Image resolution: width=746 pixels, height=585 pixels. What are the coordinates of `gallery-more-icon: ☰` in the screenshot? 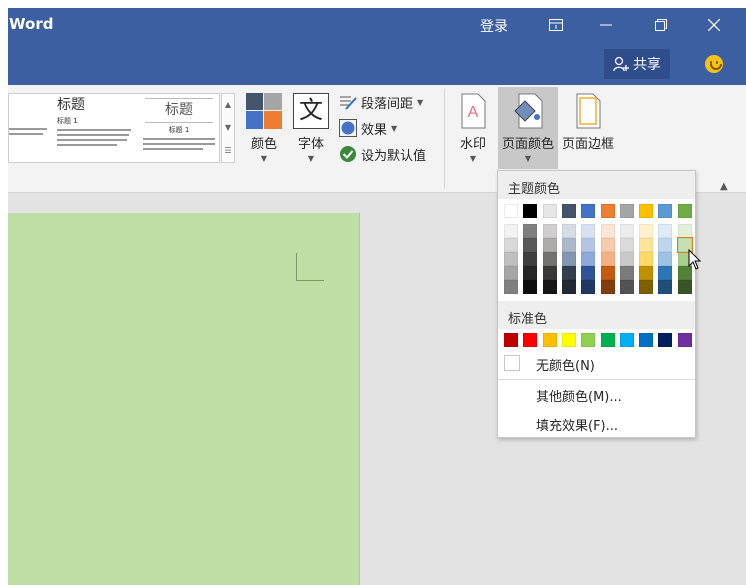 It's located at (228, 151).